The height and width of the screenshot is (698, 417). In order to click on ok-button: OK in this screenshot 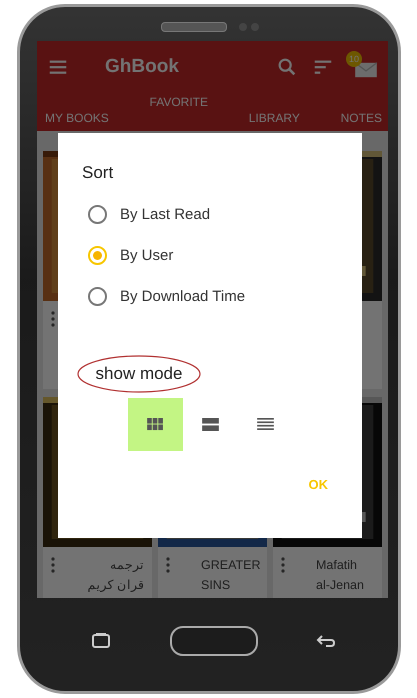, I will do `click(318, 484)`.